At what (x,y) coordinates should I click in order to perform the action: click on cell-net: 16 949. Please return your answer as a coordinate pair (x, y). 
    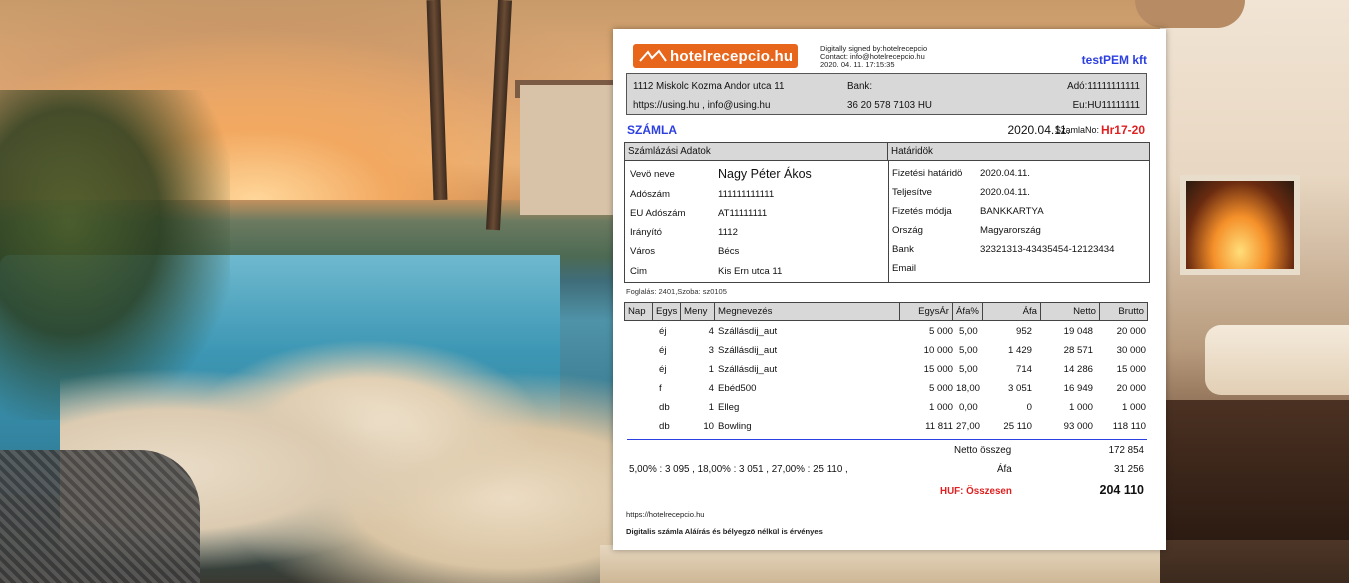
    Looking at the image, I should click on (1078, 388).